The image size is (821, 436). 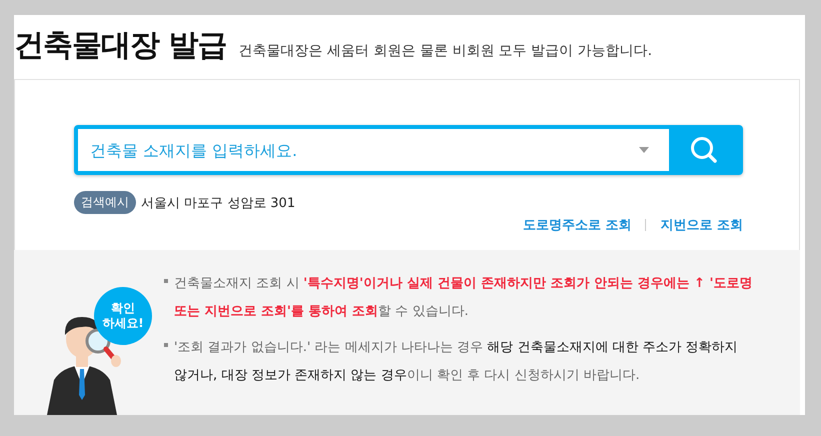 What do you see at coordinates (701, 225) in the screenshot?
I see `lookup-link: 지번으로 조회` at bounding box center [701, 225].